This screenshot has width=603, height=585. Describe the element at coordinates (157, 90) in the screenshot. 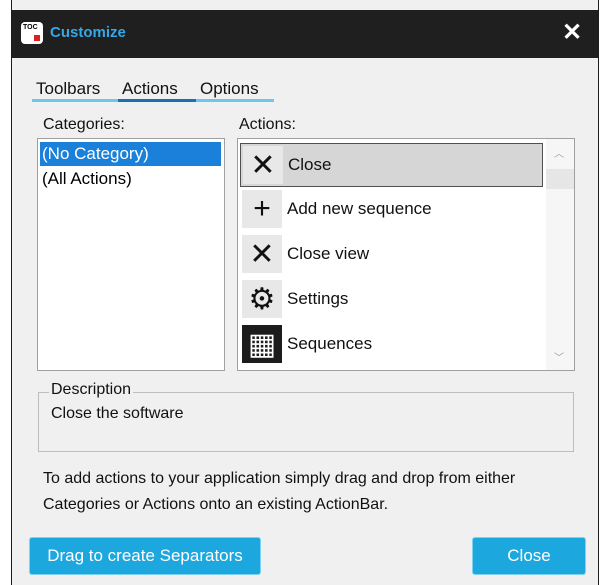

I see `tab-actions: Actions` at that location.